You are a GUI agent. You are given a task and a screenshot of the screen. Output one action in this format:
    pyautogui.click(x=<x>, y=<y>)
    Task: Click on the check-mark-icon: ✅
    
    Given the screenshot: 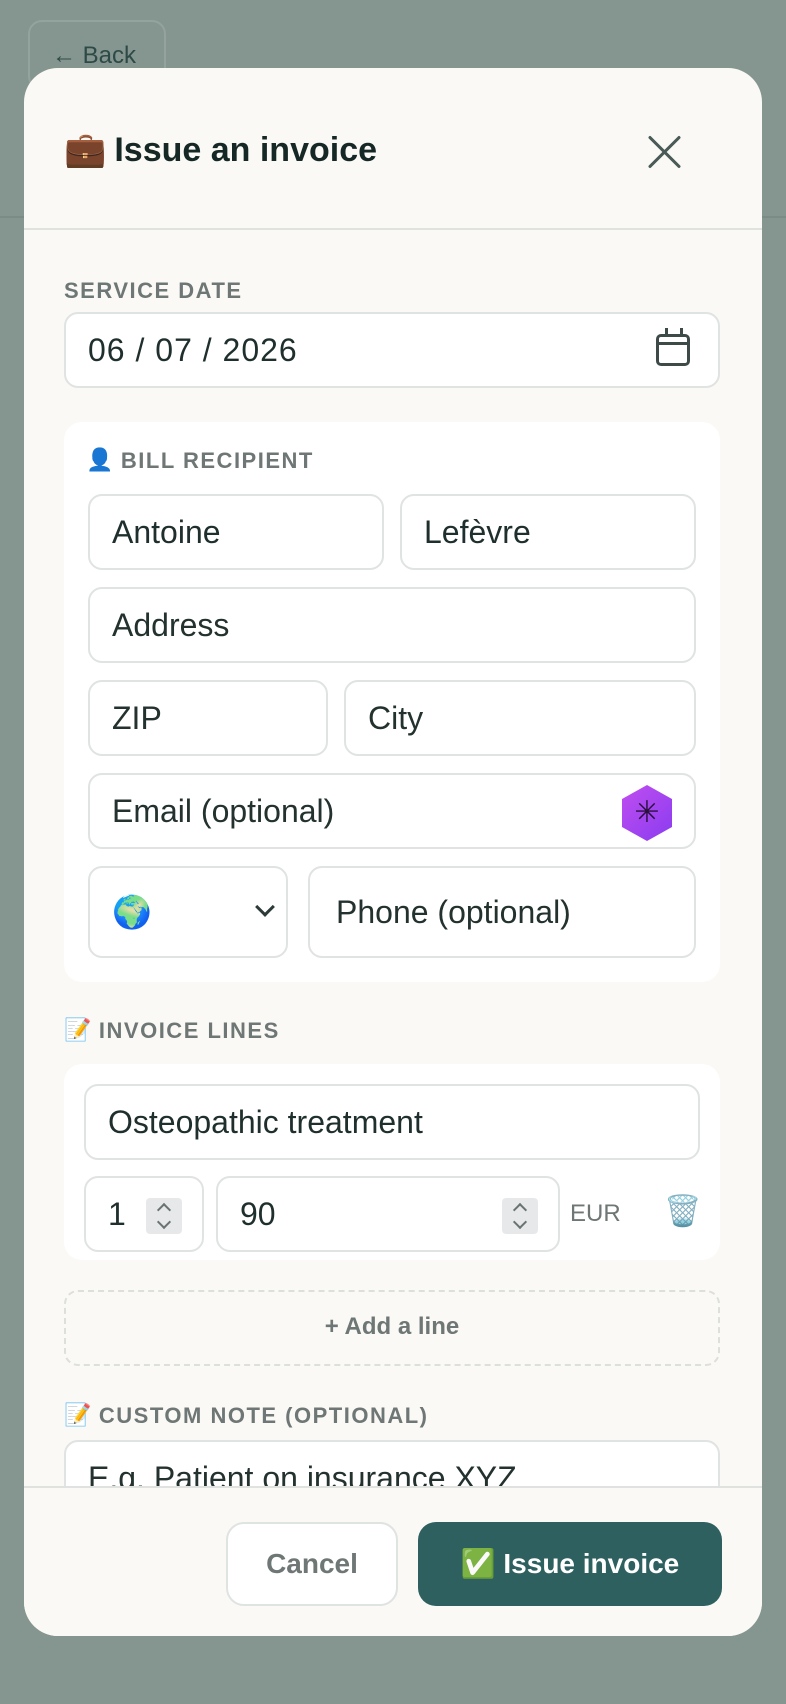 What is the action you would take?
    pyautogui.click(x=478, y=1563)
    